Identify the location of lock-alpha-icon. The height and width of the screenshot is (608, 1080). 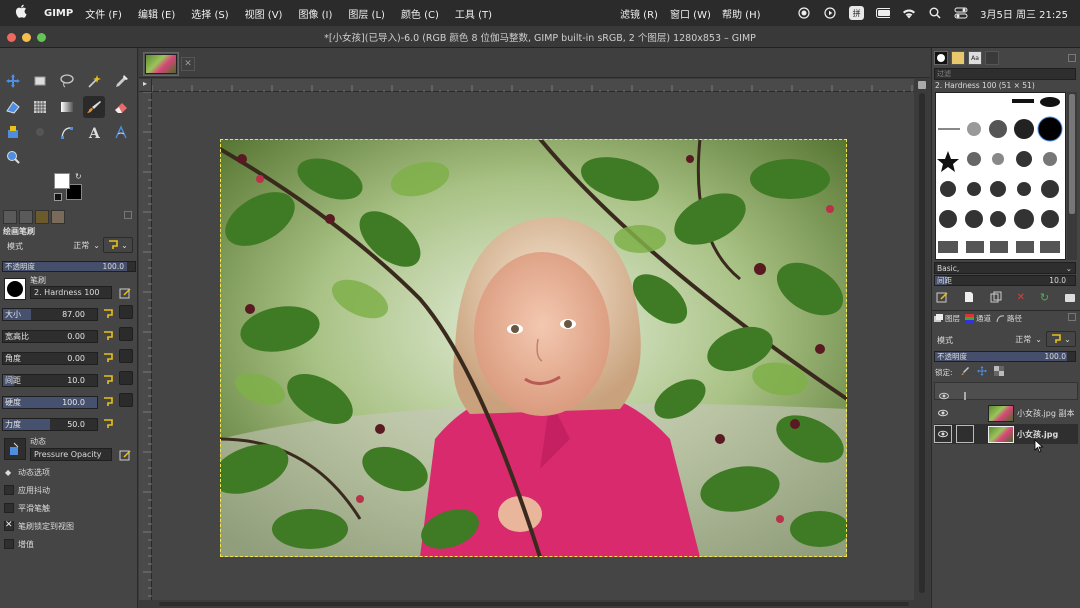
(998, 372).